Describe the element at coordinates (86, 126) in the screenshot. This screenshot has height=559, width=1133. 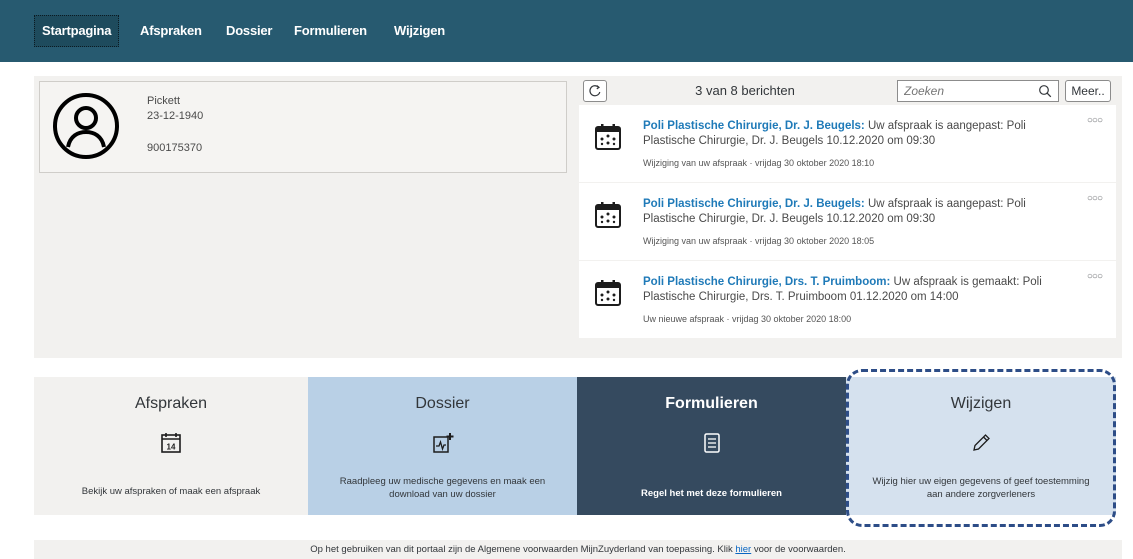
I see `user-circle-icon` at that location.